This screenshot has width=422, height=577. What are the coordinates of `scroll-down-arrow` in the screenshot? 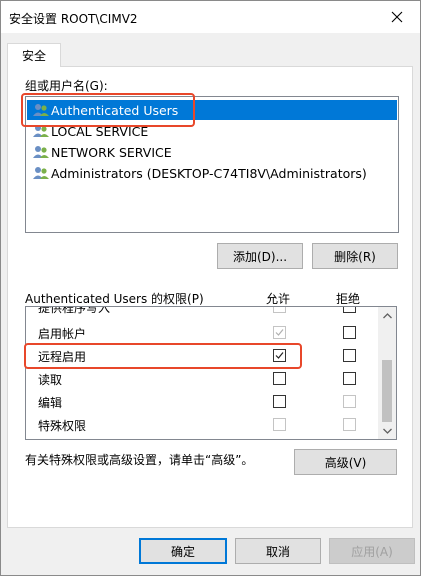 It's located at (387, 430).